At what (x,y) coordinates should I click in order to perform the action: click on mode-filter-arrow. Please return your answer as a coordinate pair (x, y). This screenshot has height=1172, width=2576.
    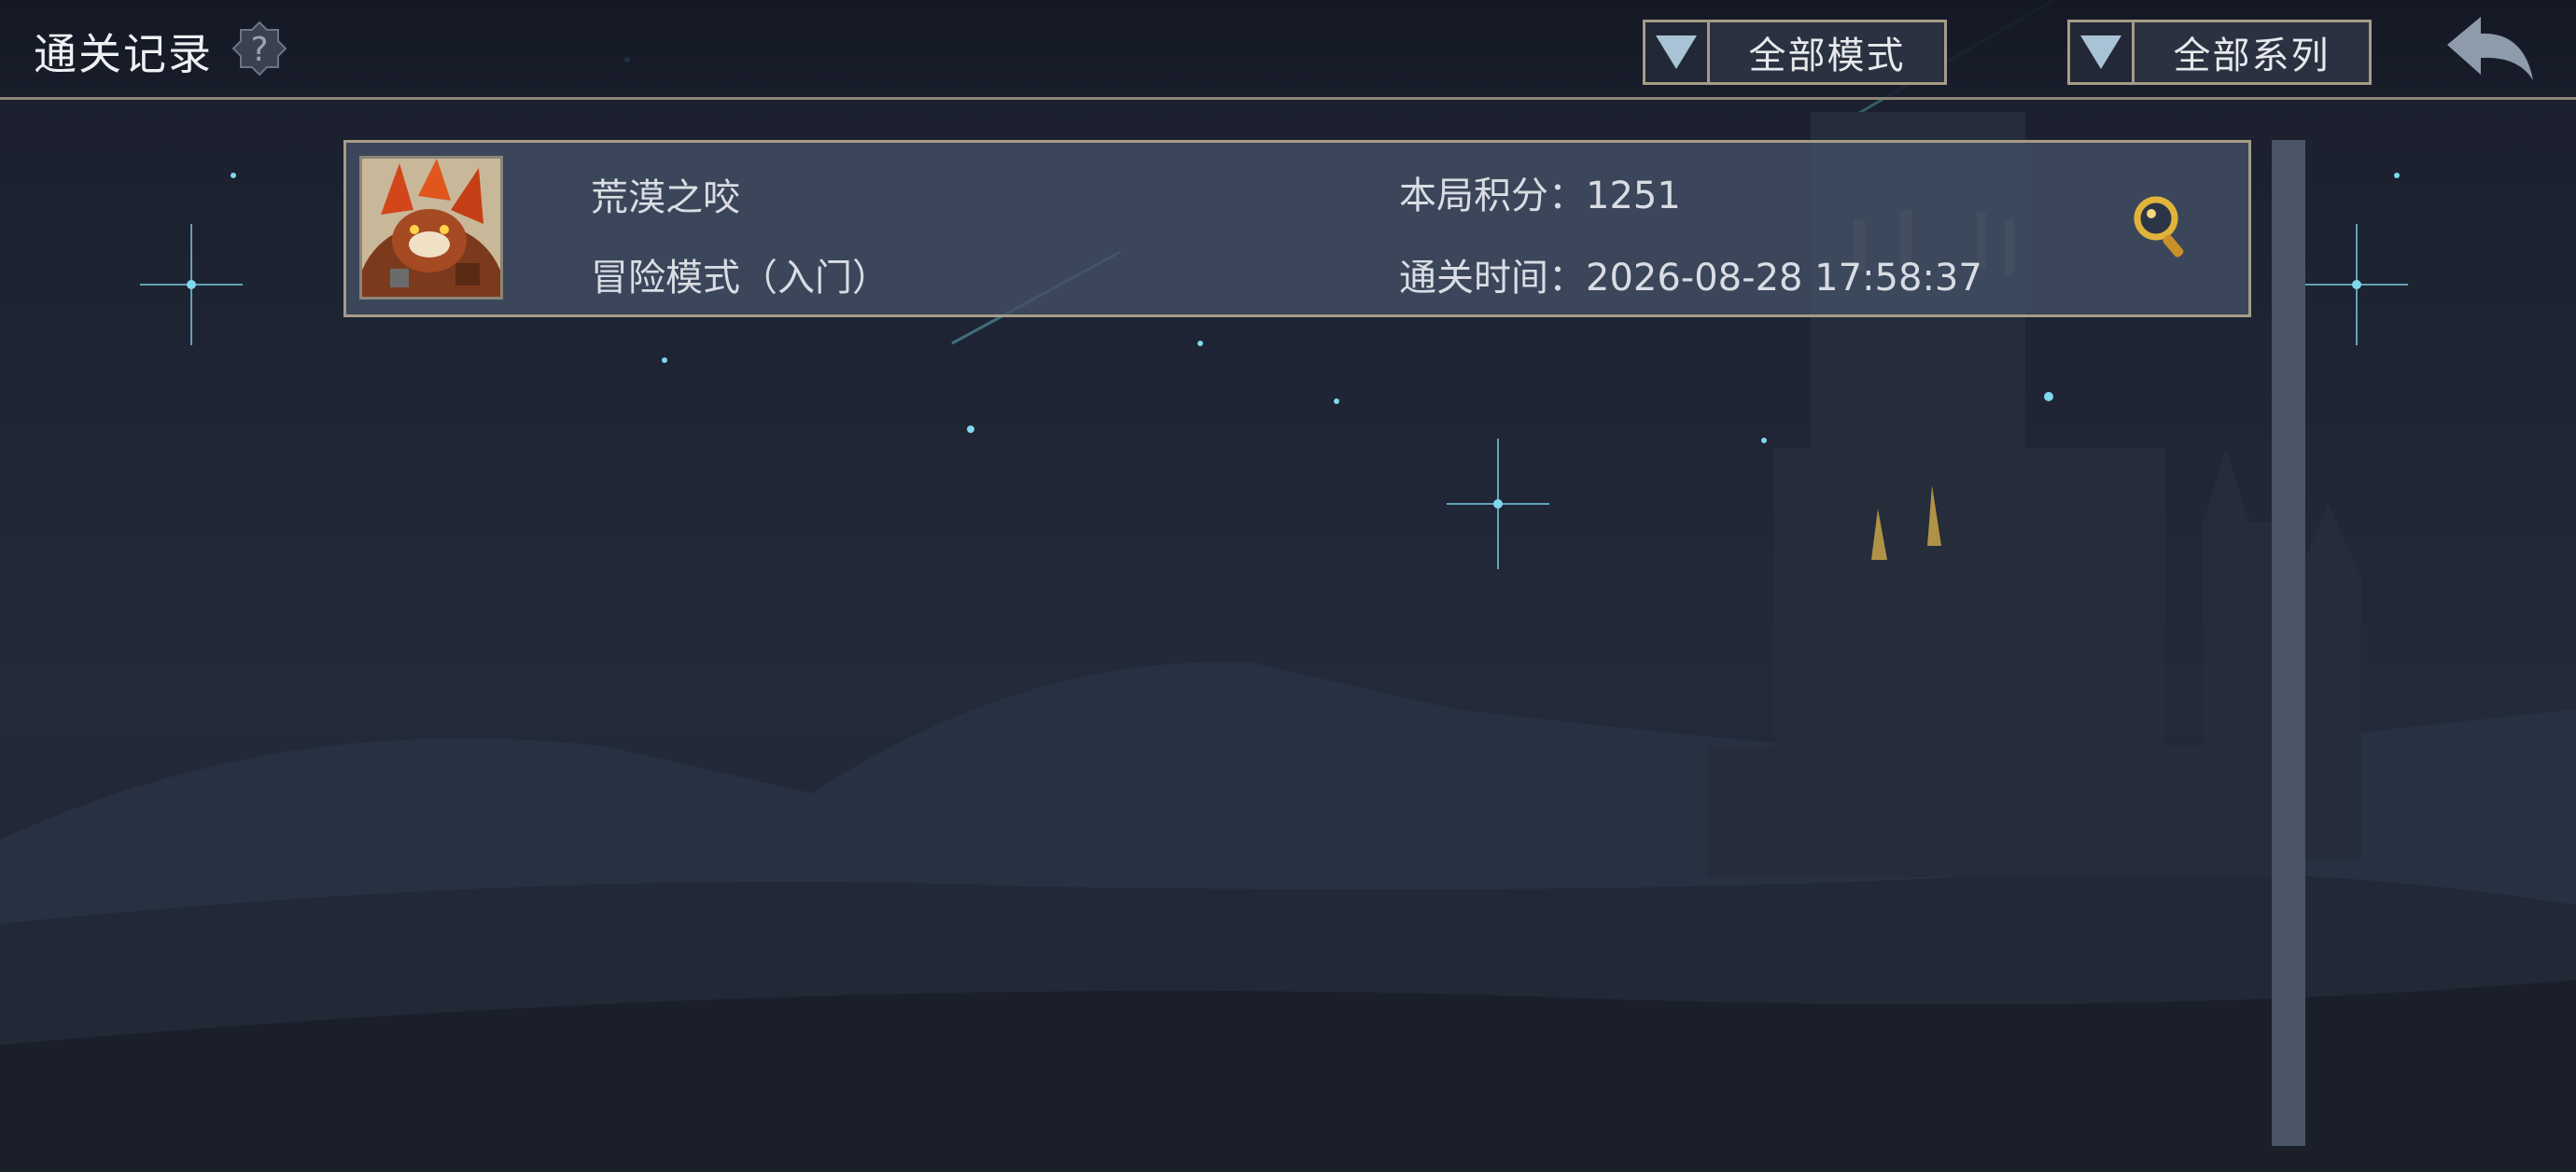
    Looking at the image, I should click on (1677, 52).